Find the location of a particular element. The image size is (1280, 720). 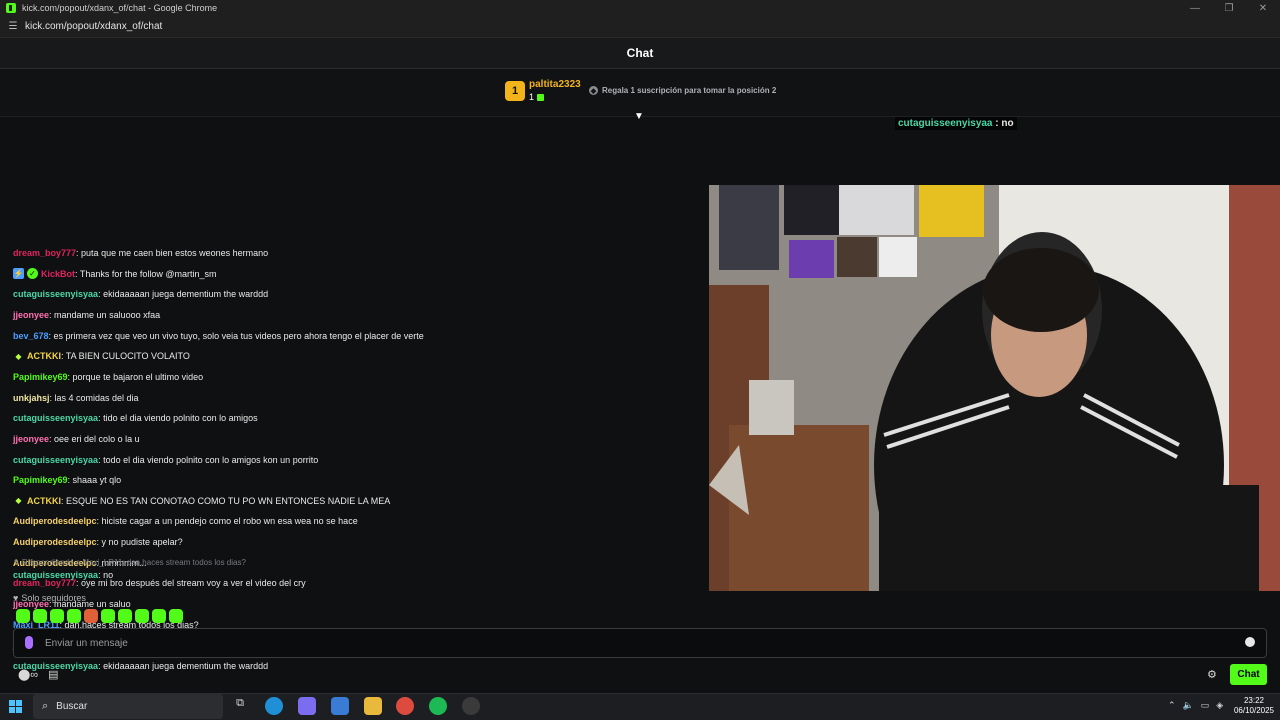

network-icon: ▭ is located at coordinates (1205, 705).